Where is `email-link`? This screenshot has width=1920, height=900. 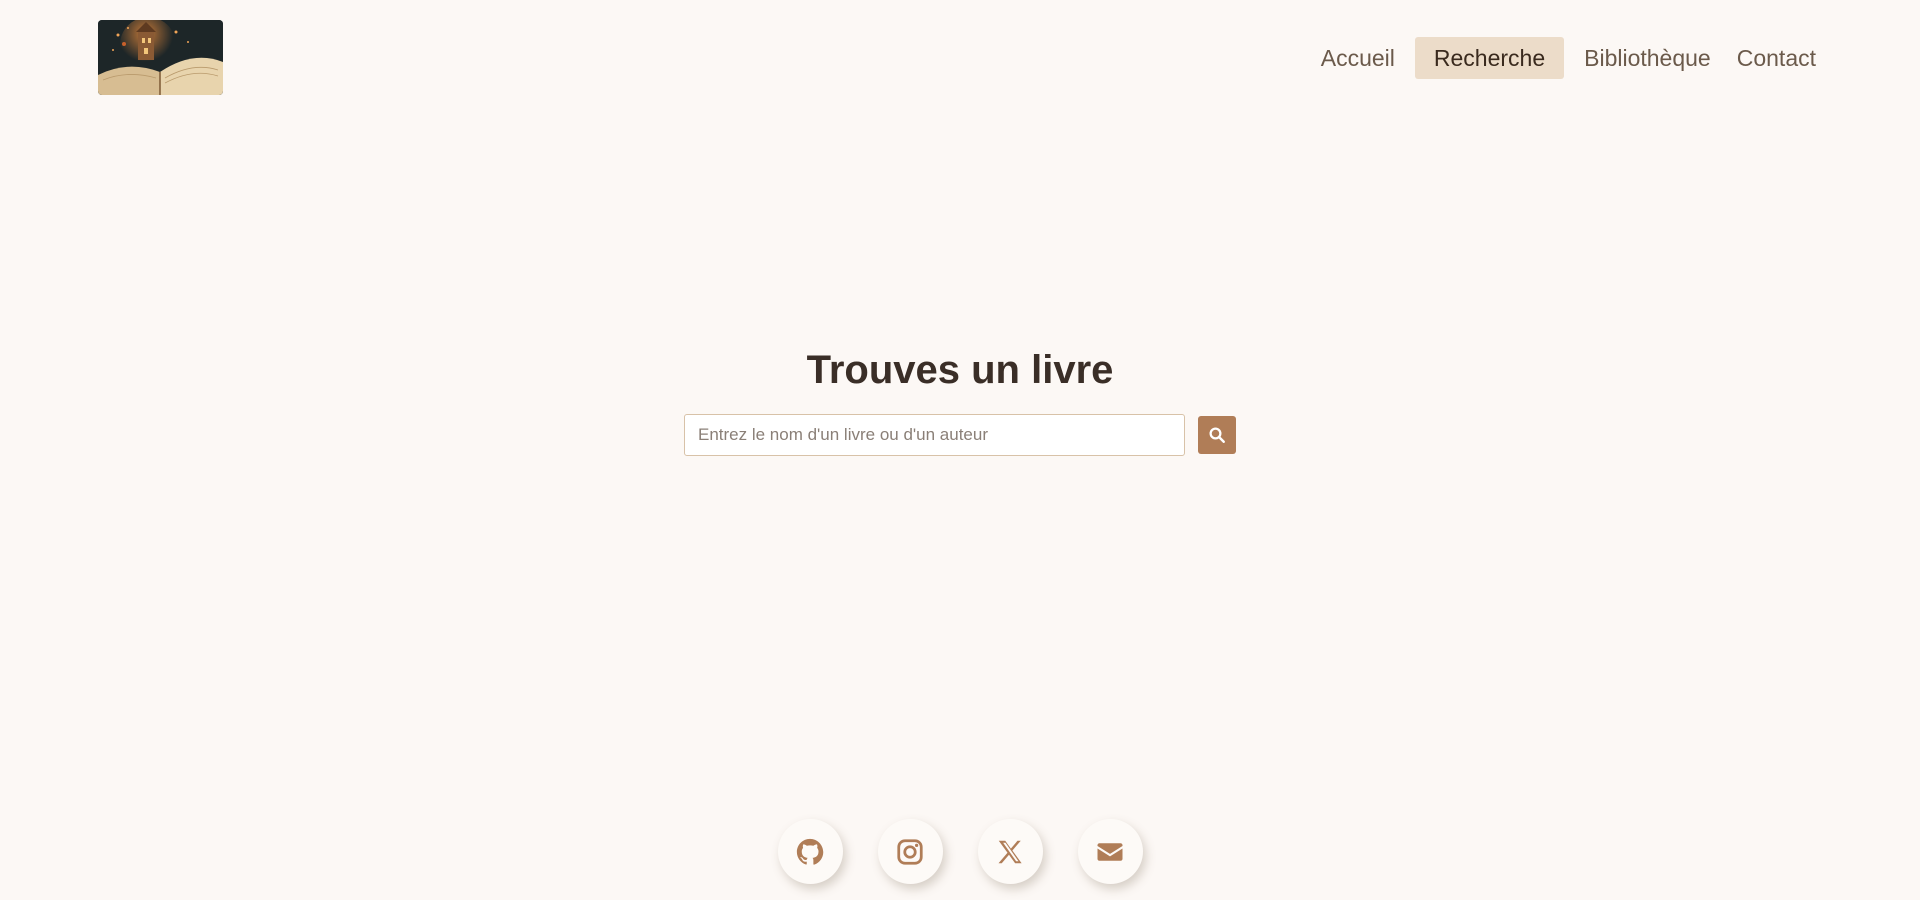
email-link is located at coordinates (1110, 851).